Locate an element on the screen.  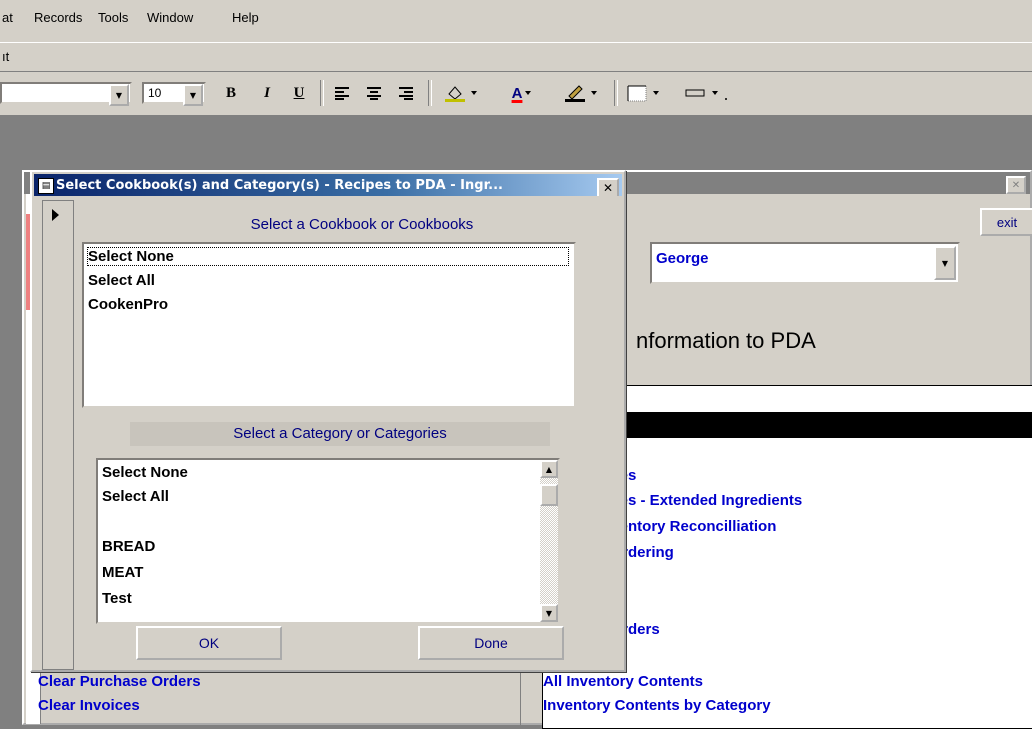
border-icon is located at coordinates (643, 93).